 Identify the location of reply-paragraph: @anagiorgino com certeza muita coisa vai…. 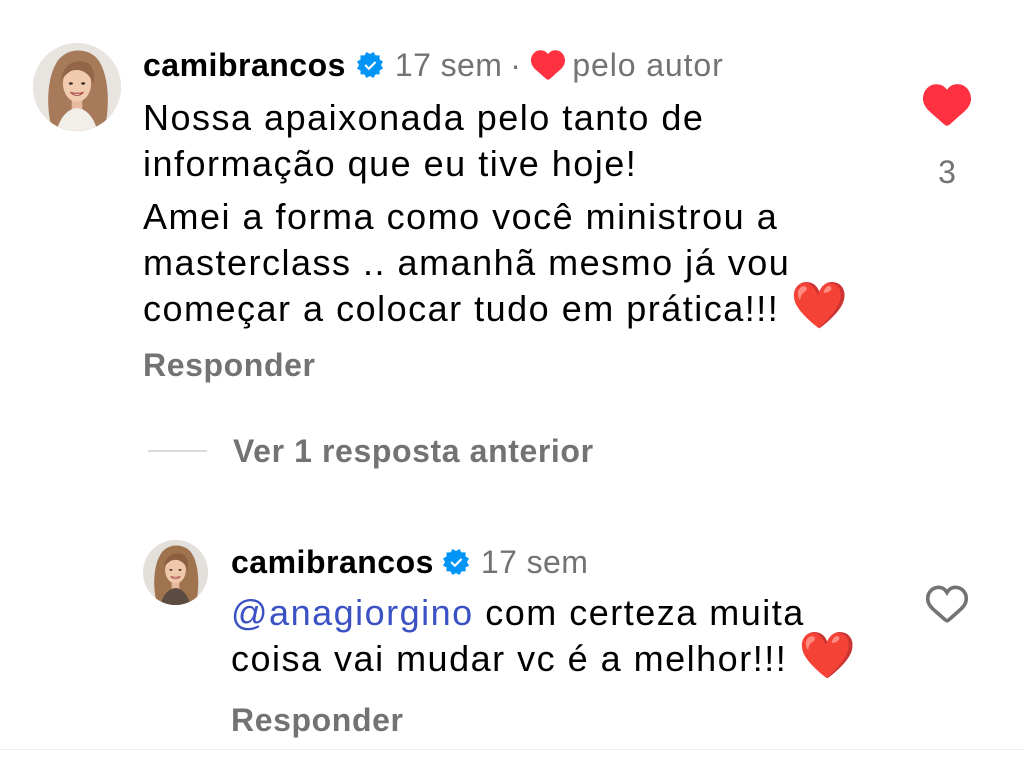
(556, 636).